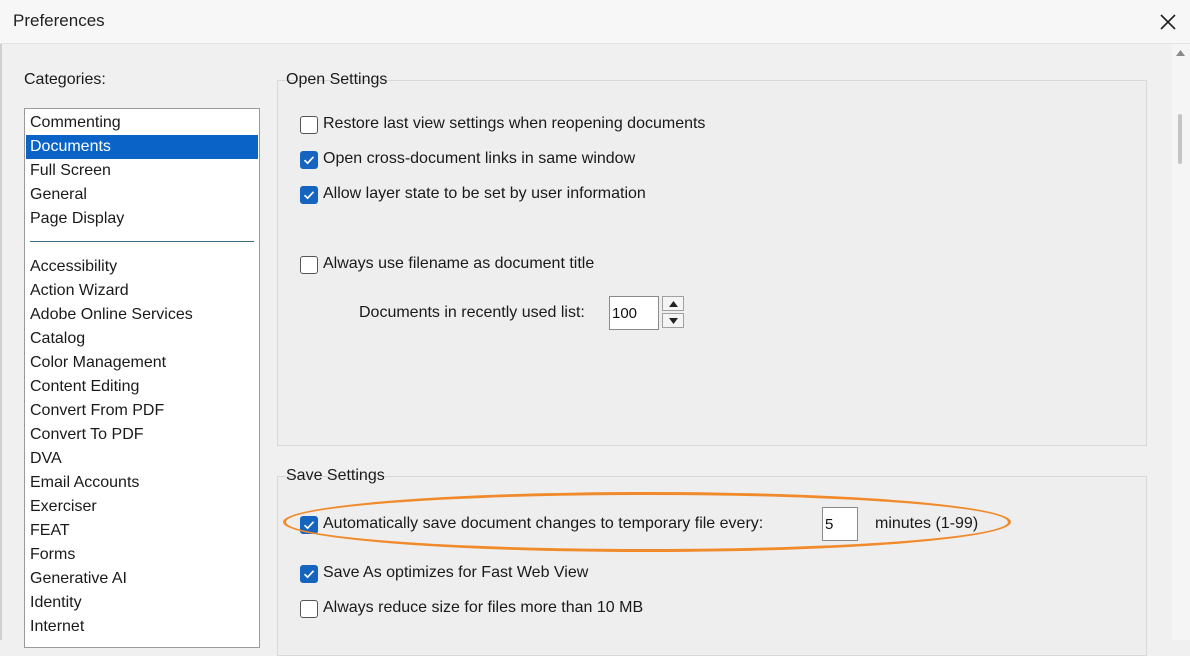  I want to click on fast-web-view-label: Save As optimizes for Fast Web View, so click(456, 572).